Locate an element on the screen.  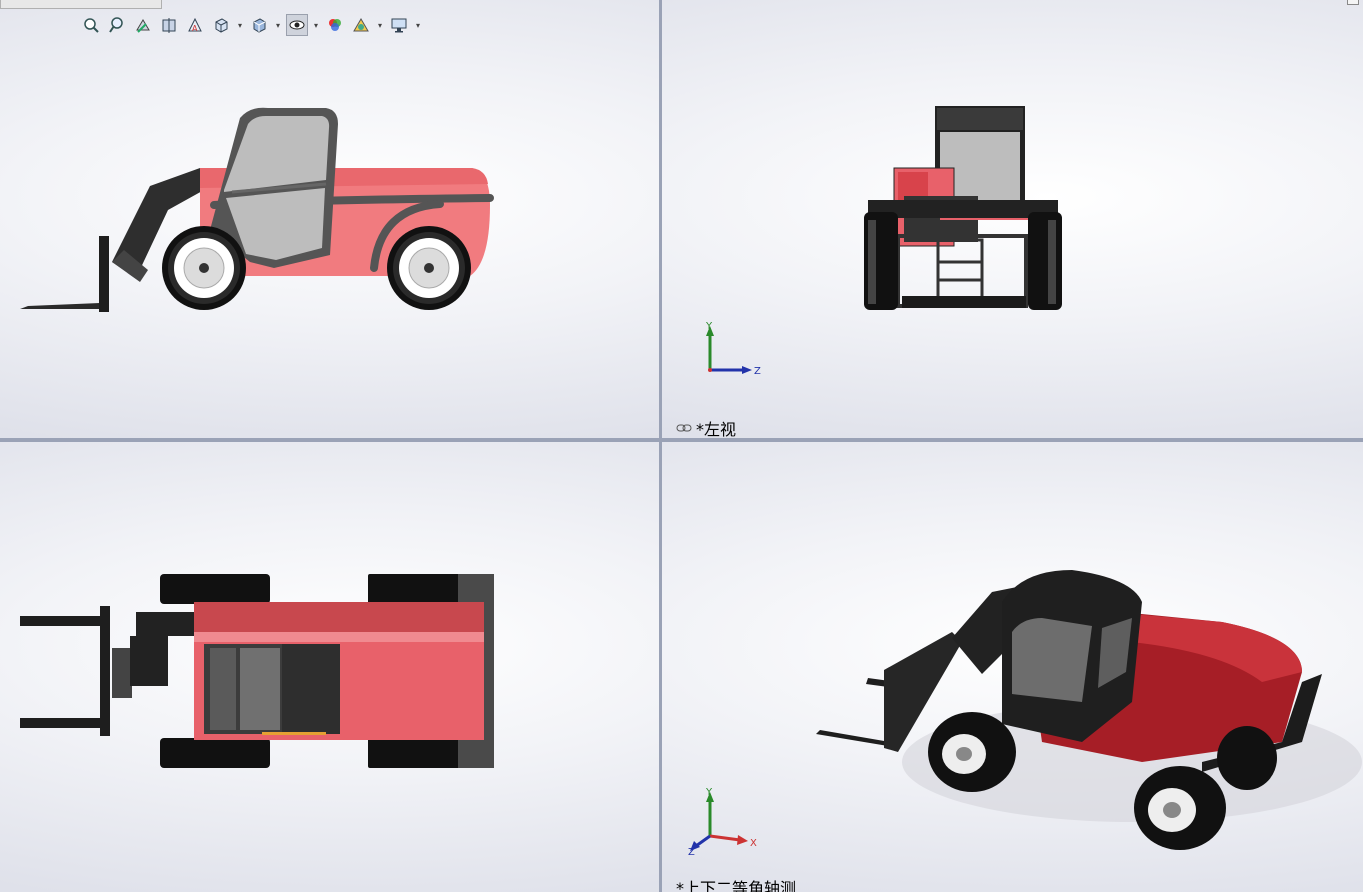
previous-view-icon is located at coordinates (143, 25).